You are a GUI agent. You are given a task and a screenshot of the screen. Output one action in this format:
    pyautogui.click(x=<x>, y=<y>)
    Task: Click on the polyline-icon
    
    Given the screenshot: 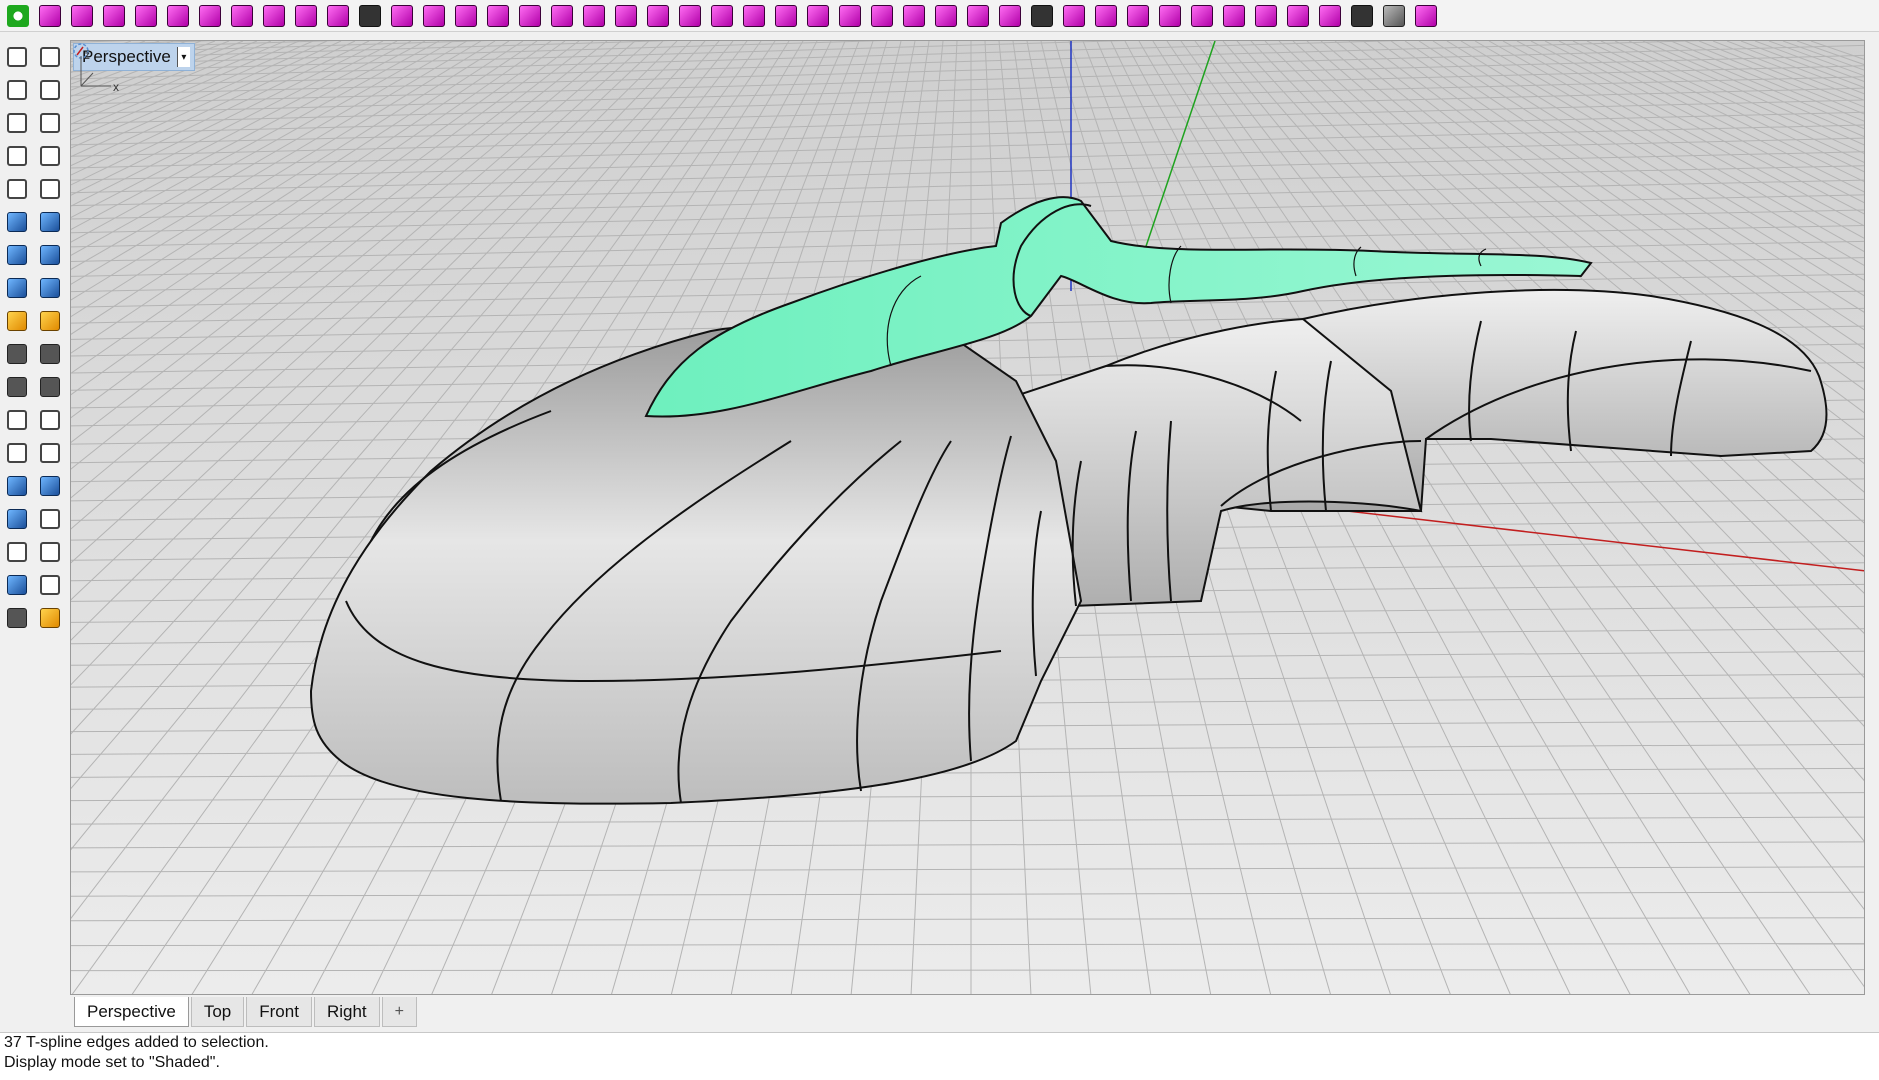 What is the action you would take?
    pyautogui.click(x=16, y=89)
    